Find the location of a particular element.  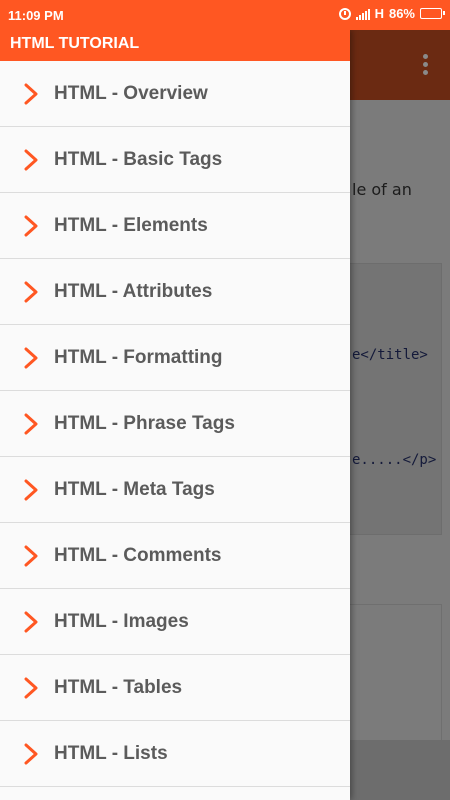

drawer-item-comments: HTML - Comments is located at coordinates (175, 556).